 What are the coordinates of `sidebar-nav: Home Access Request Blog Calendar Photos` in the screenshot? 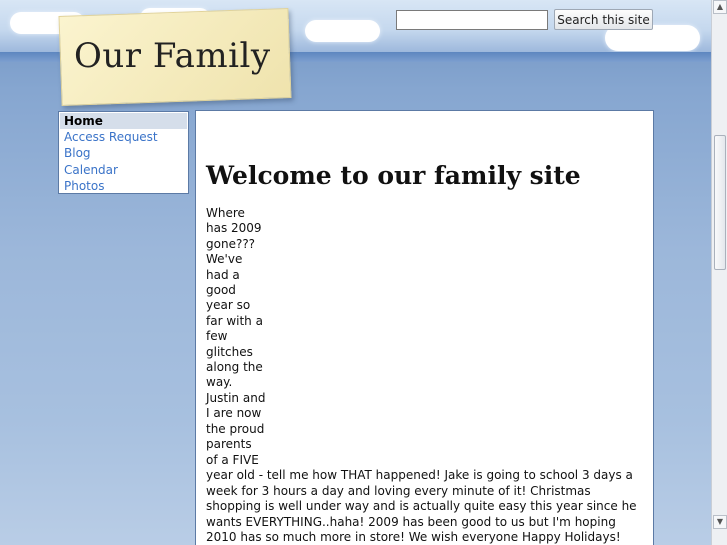 It's located at (123, 152).